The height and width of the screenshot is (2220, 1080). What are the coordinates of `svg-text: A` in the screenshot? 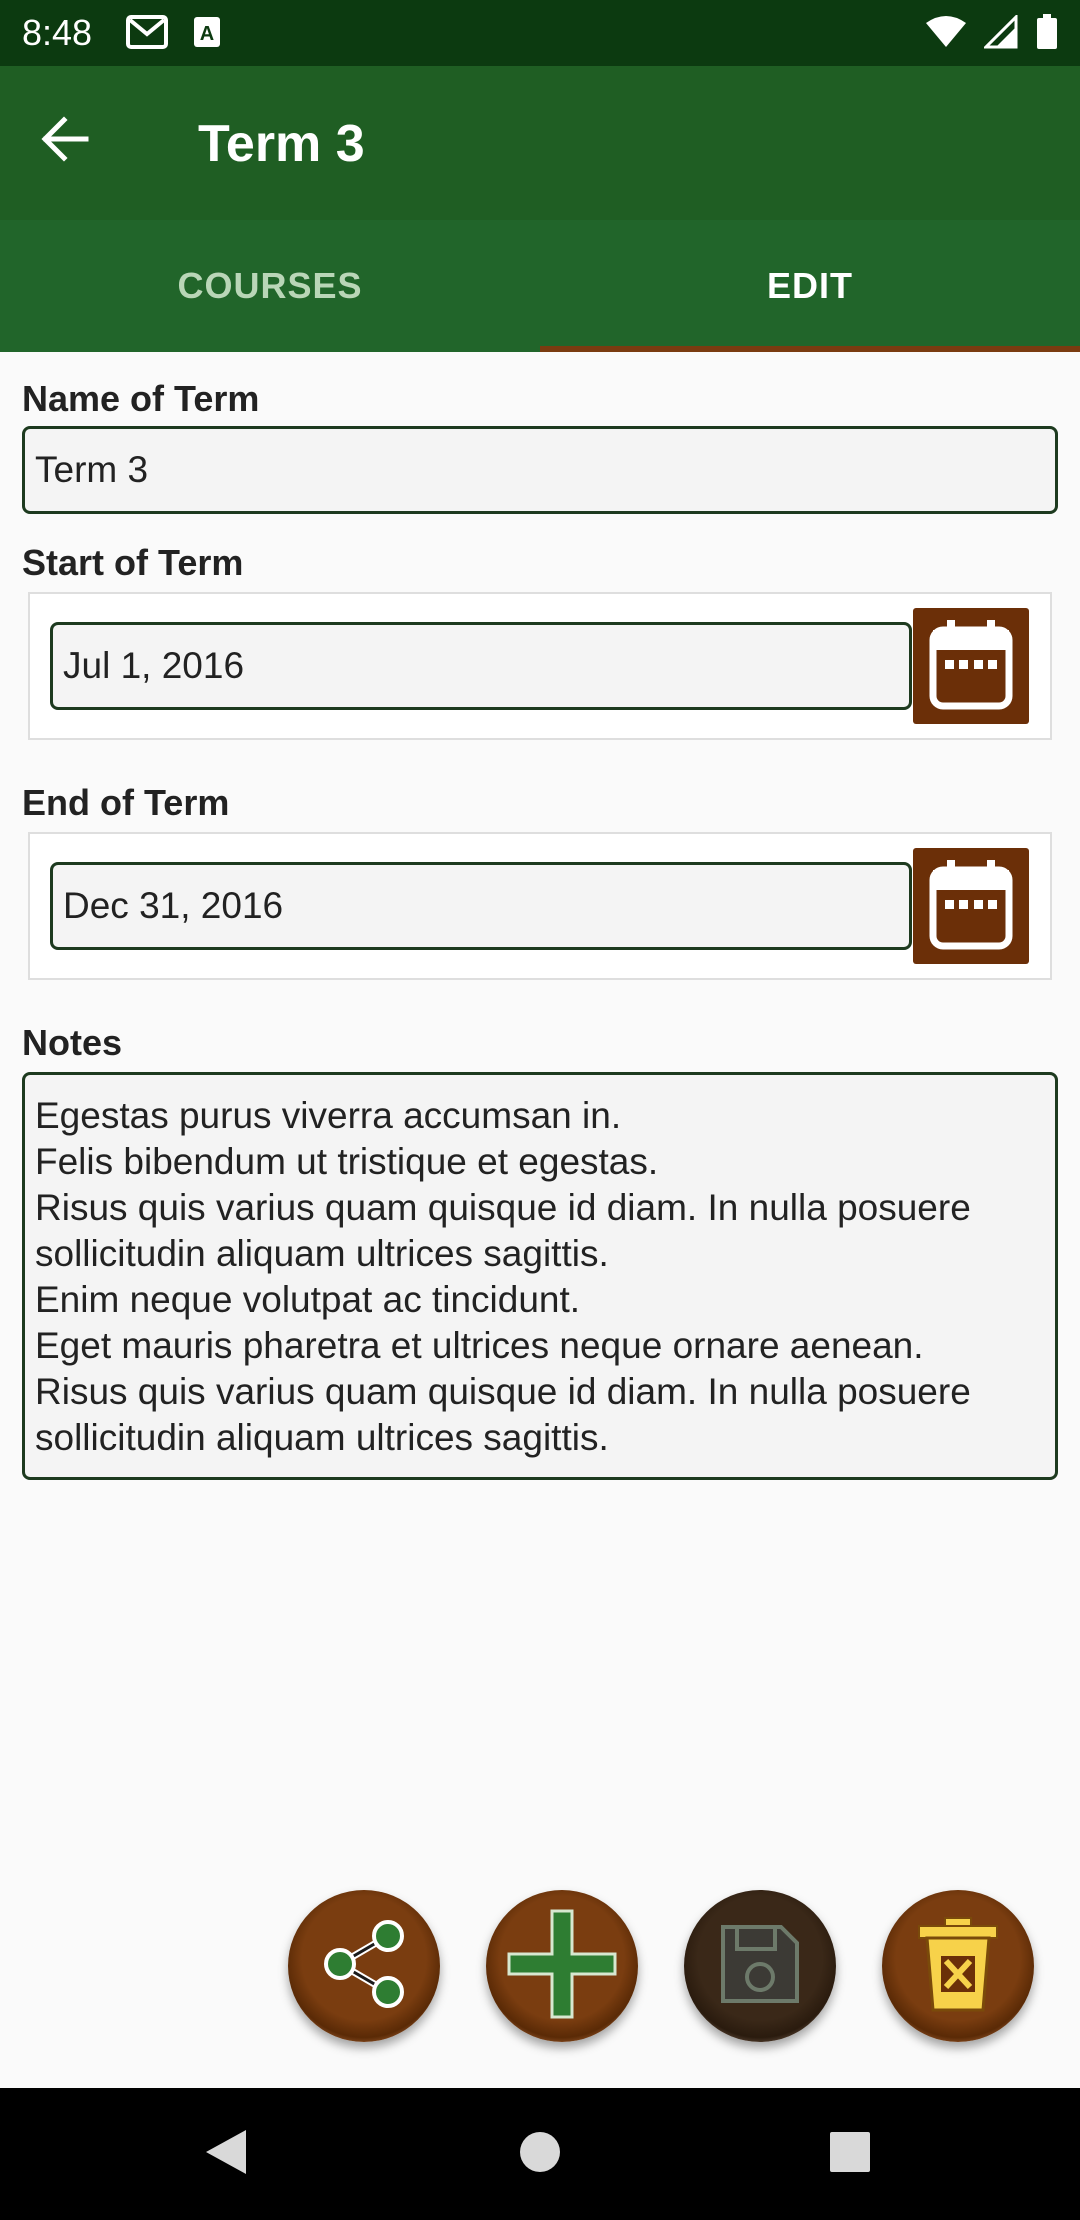 It's located at (207, 34).